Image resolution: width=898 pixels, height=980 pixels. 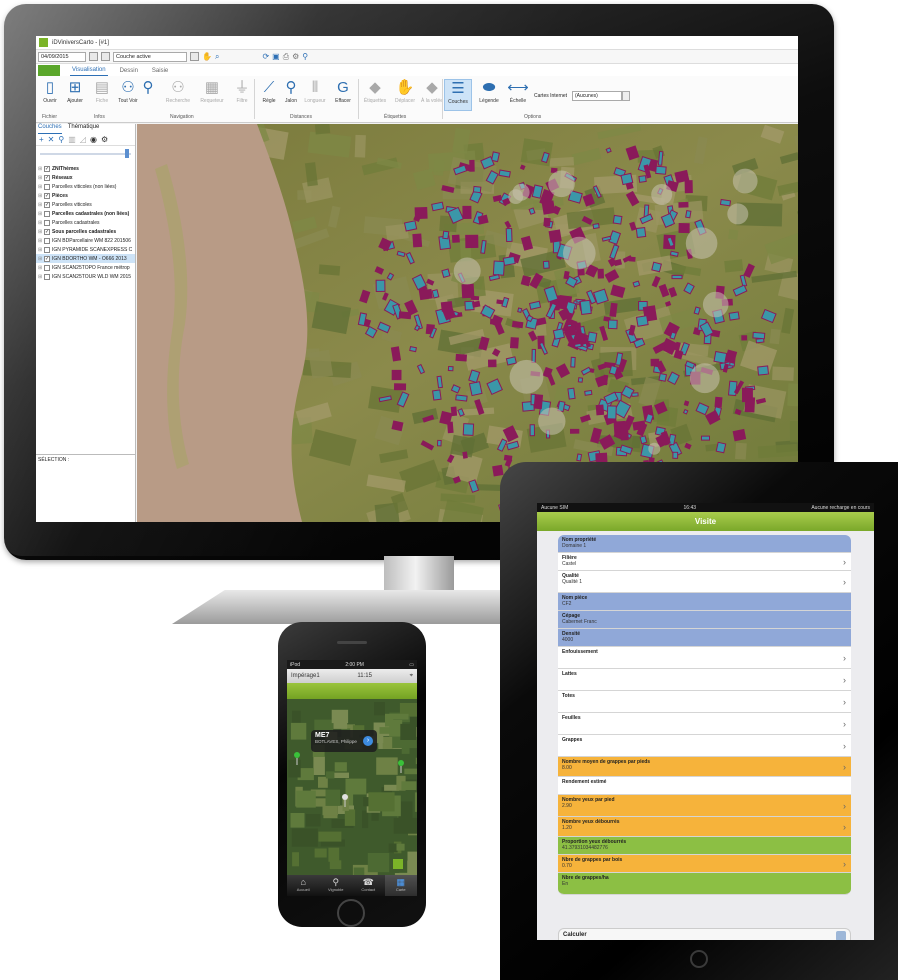 What do you see at coordinates (351, 913) in the screenshot?
I see `phone-home-button` at bounding box center [351, 913].